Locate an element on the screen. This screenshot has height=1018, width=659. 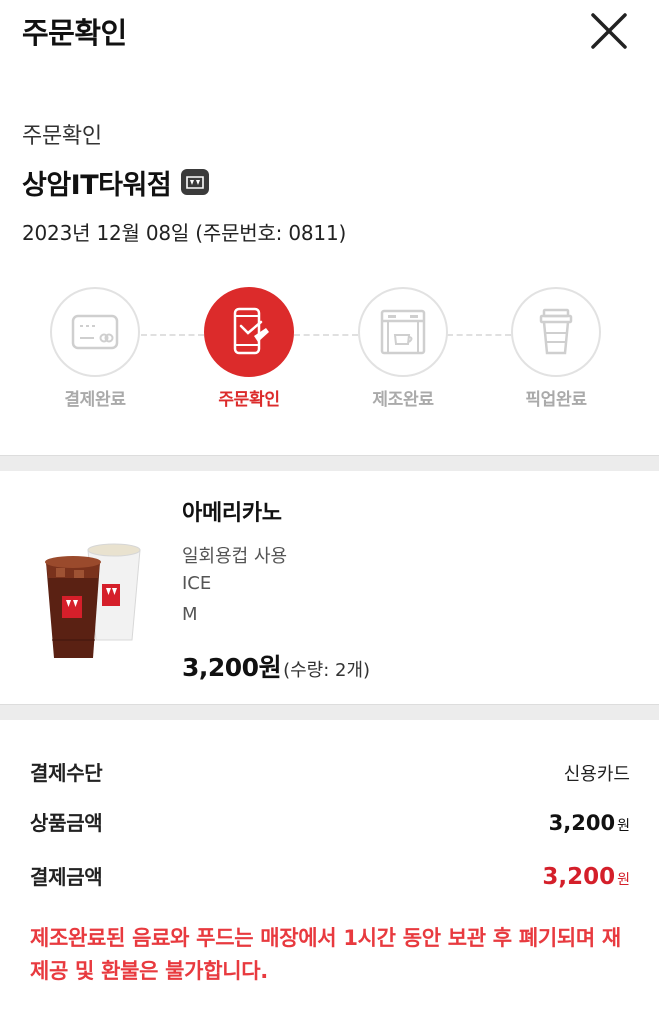
step-label: 픽업완료 is located at coordinates (556, 400).